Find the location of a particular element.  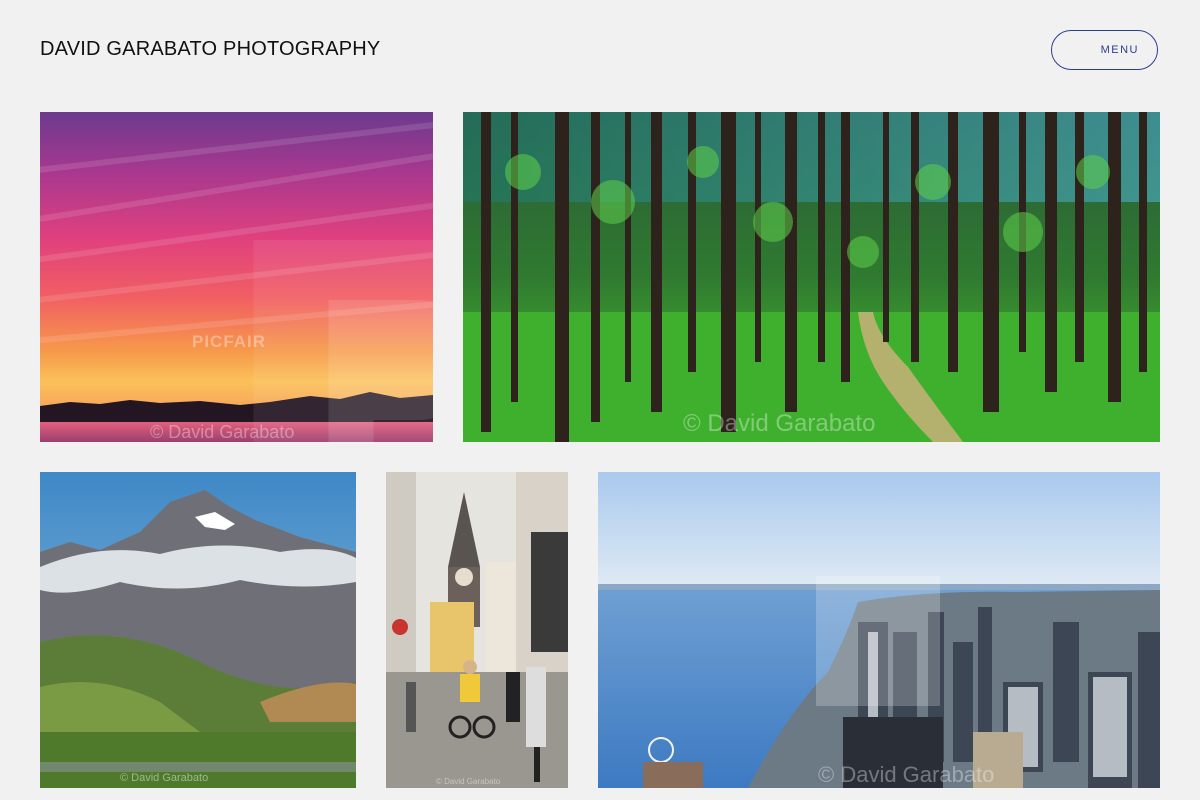

photo-mountain: © David Garabato is located at coordinates (198, 630).